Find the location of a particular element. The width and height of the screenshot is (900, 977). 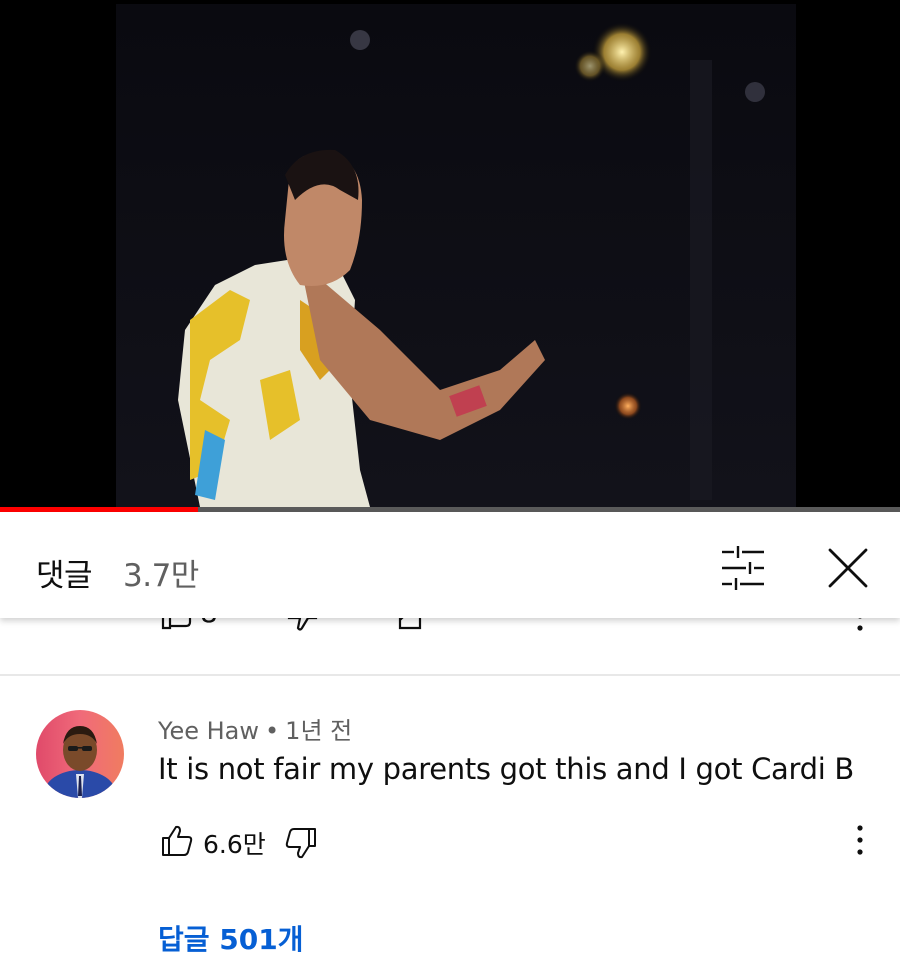

sort-filter-icon is located at coordinates (743, 568).